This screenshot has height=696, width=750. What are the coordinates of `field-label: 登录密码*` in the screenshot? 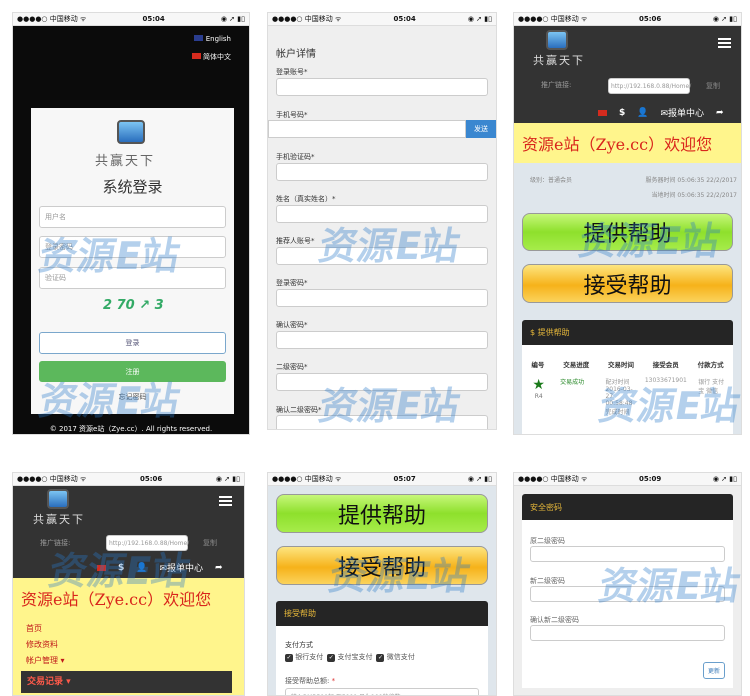 It's located at (292, 283).